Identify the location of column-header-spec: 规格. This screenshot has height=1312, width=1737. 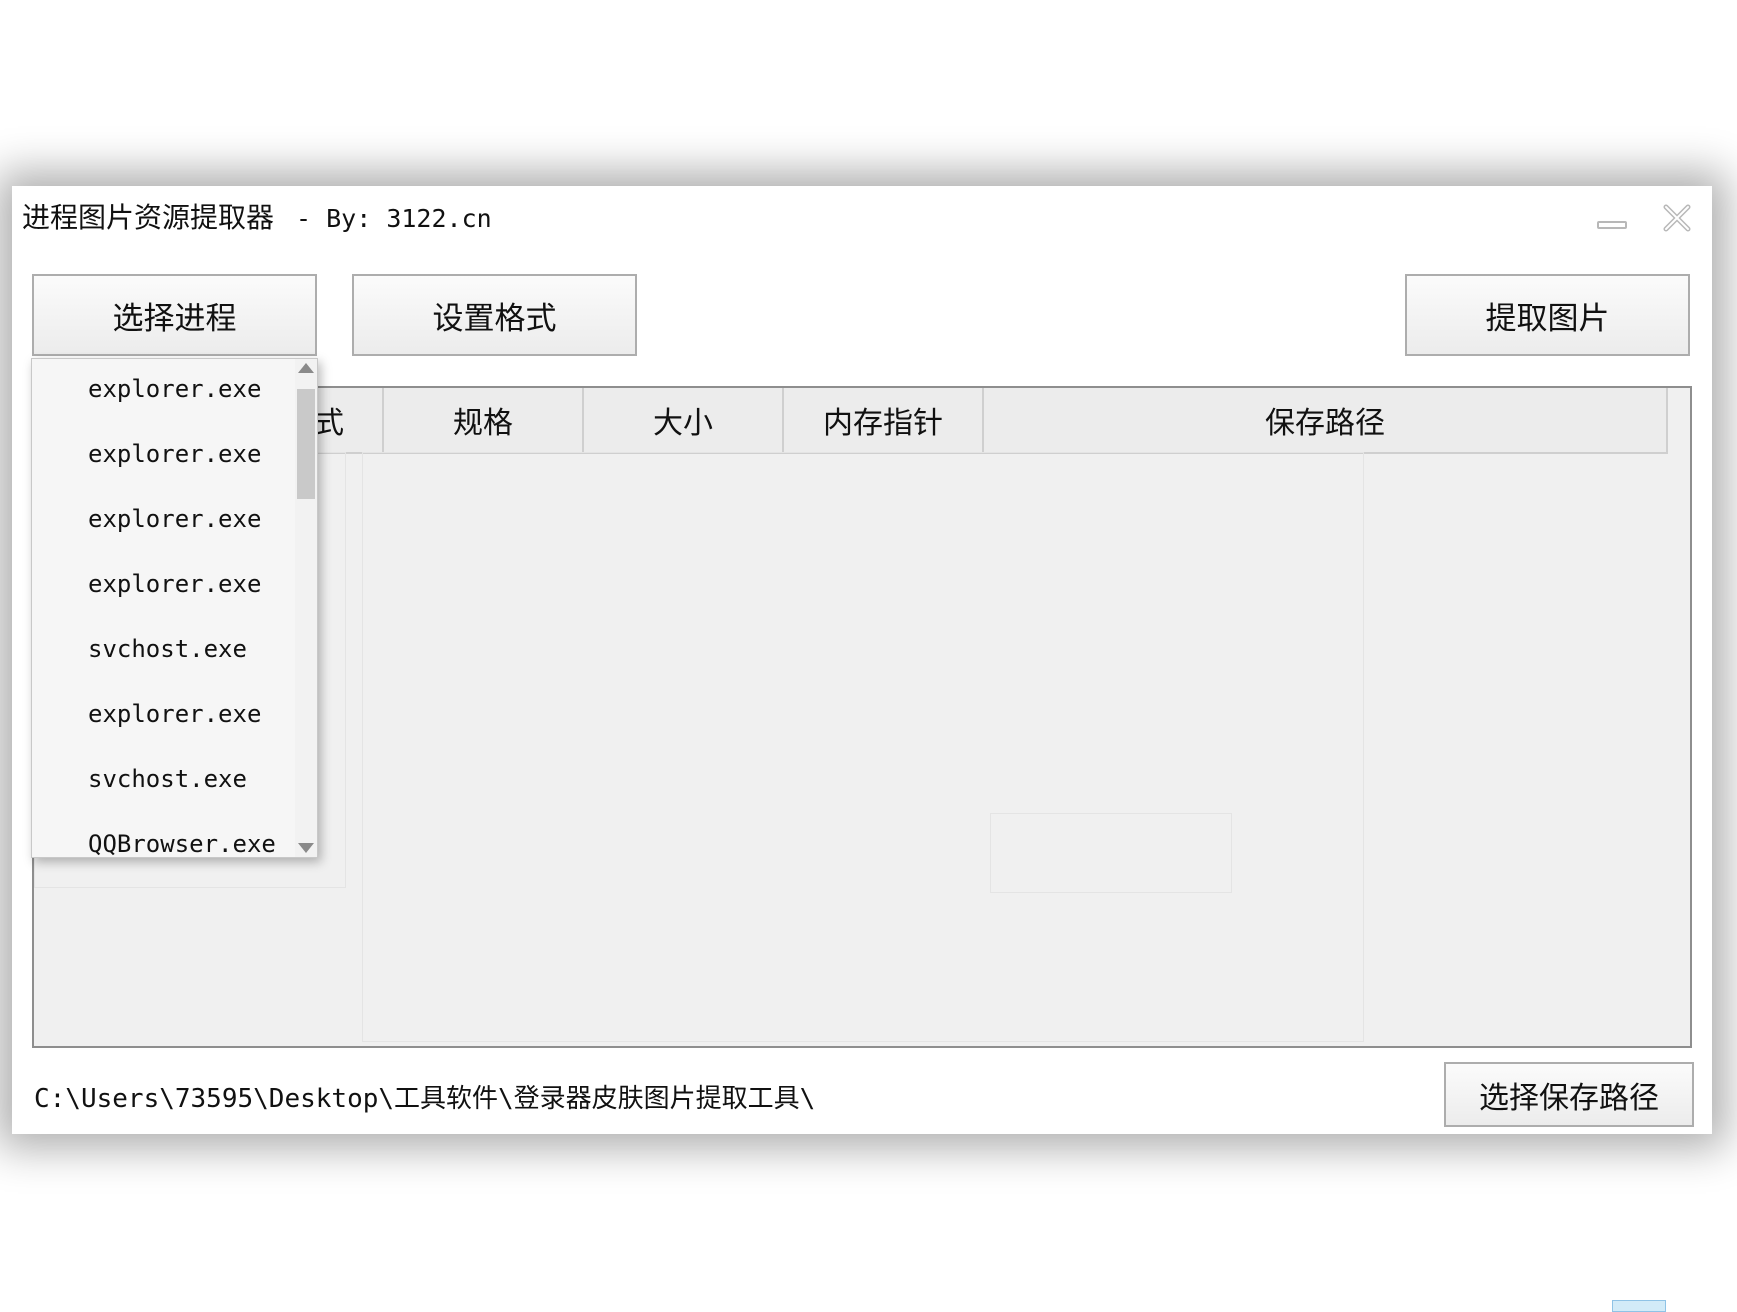
(484, 420).